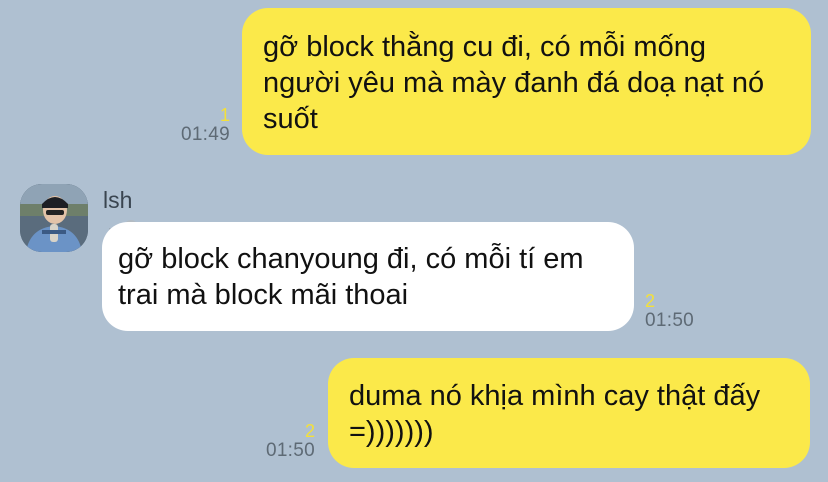  Describe the element at coordinates (224, 115) in the screenshot. I see `read-count: 1` at that location.